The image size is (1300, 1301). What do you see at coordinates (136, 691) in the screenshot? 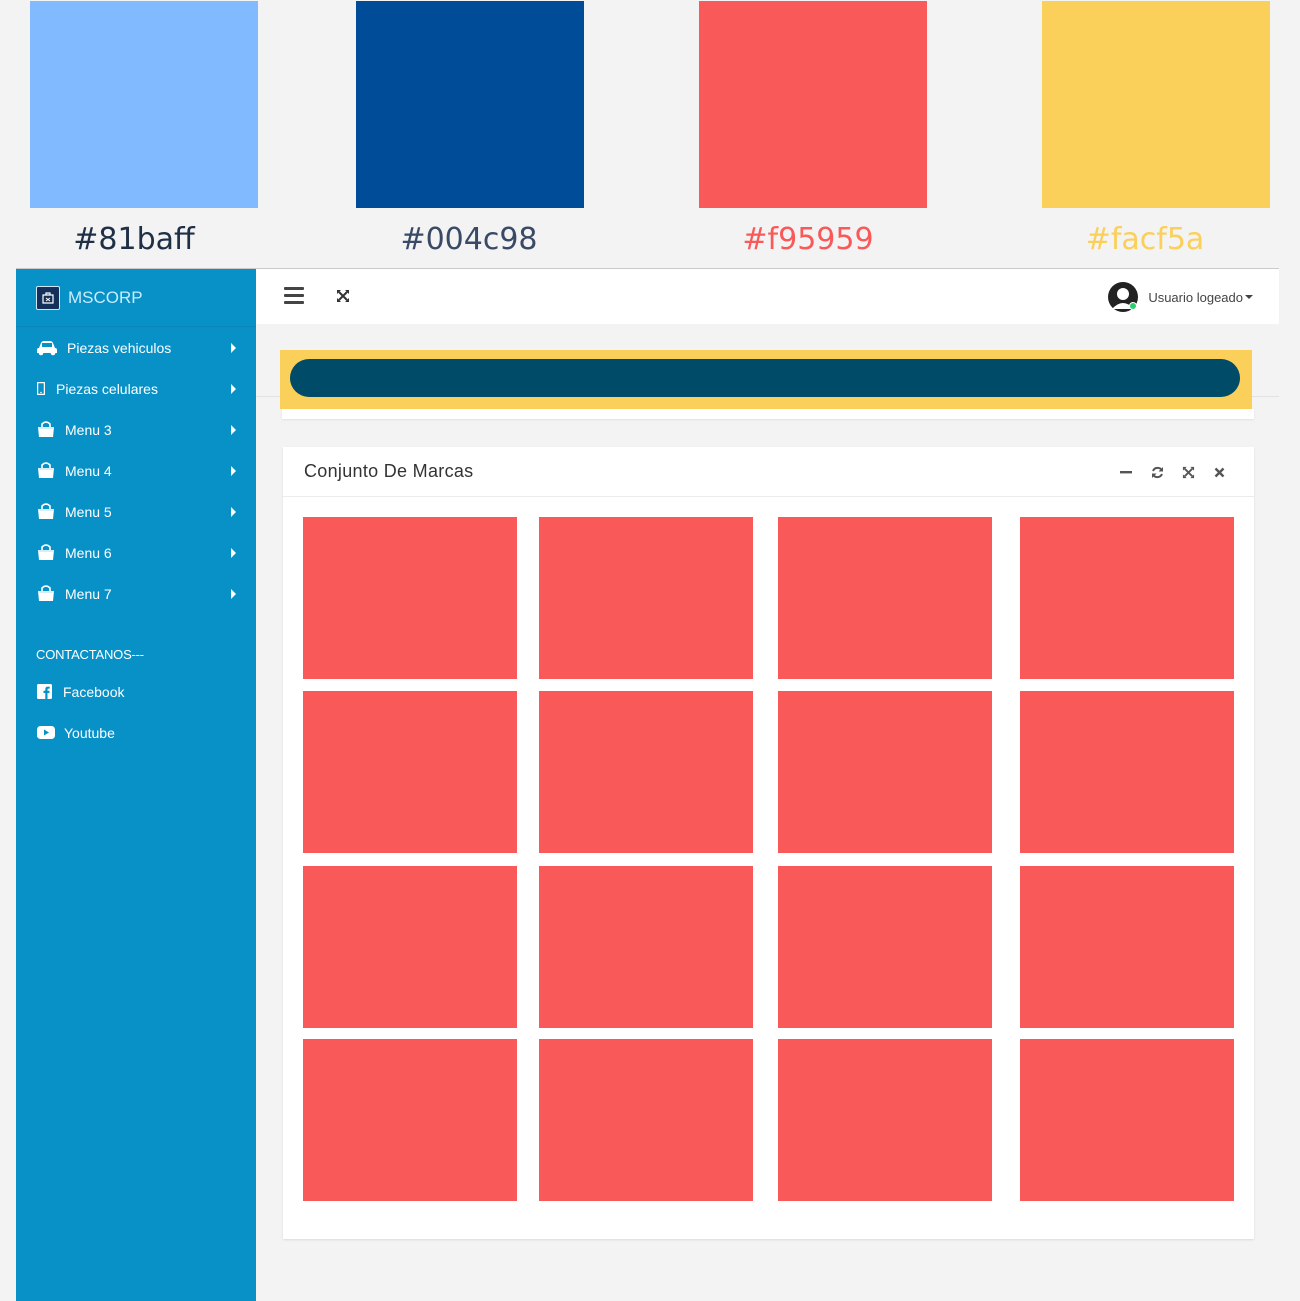
I see `sidebar-item-facebook: Facebook` at bounding box center [136, 691].